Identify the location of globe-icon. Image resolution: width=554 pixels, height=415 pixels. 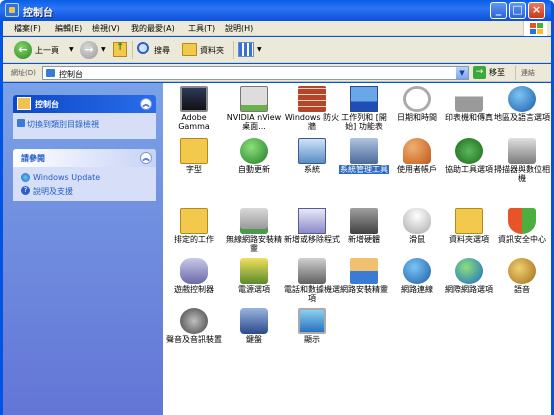
(522, 99).